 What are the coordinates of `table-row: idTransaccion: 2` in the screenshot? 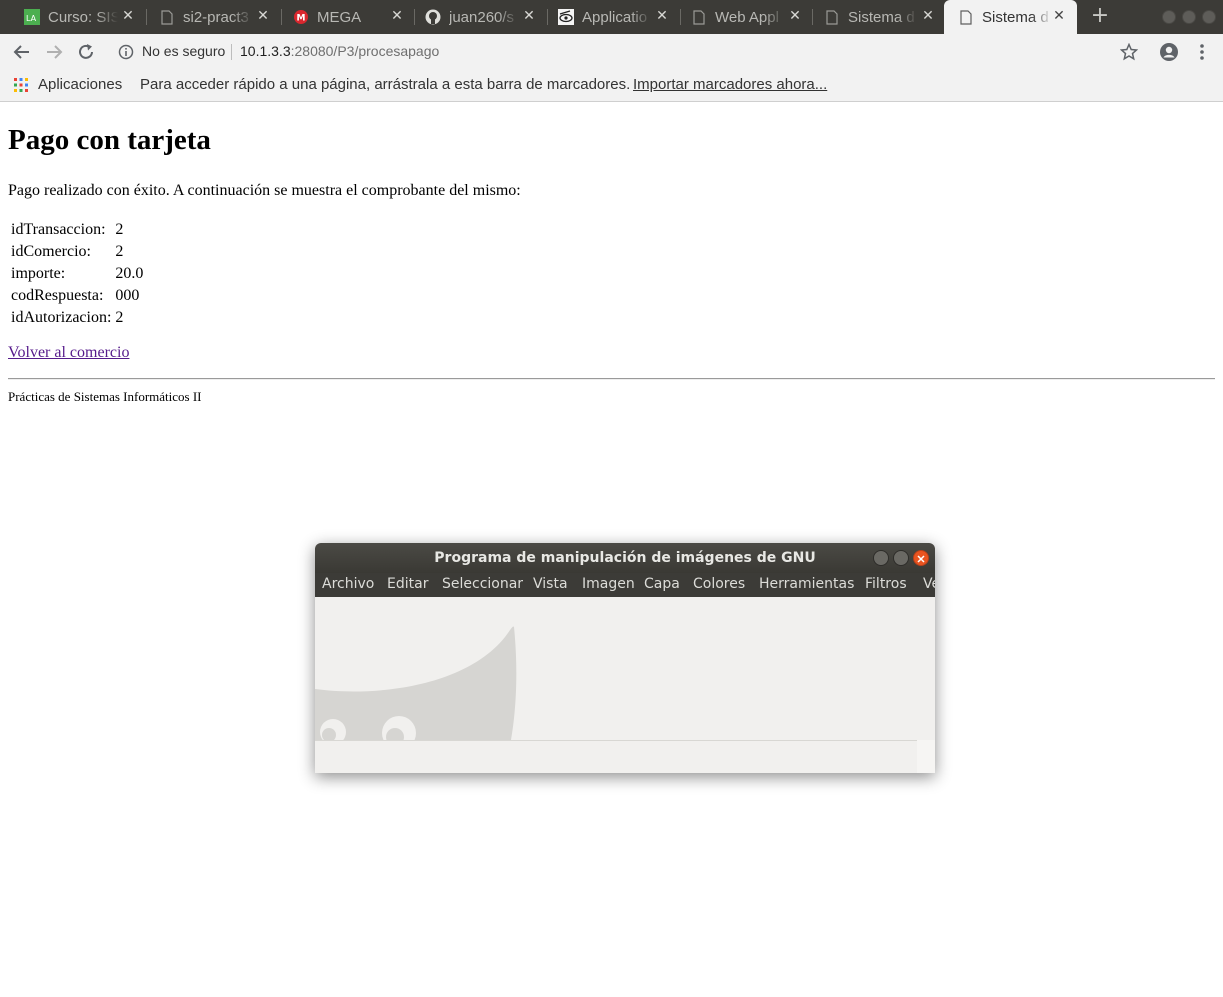 It's located at (77, 230).